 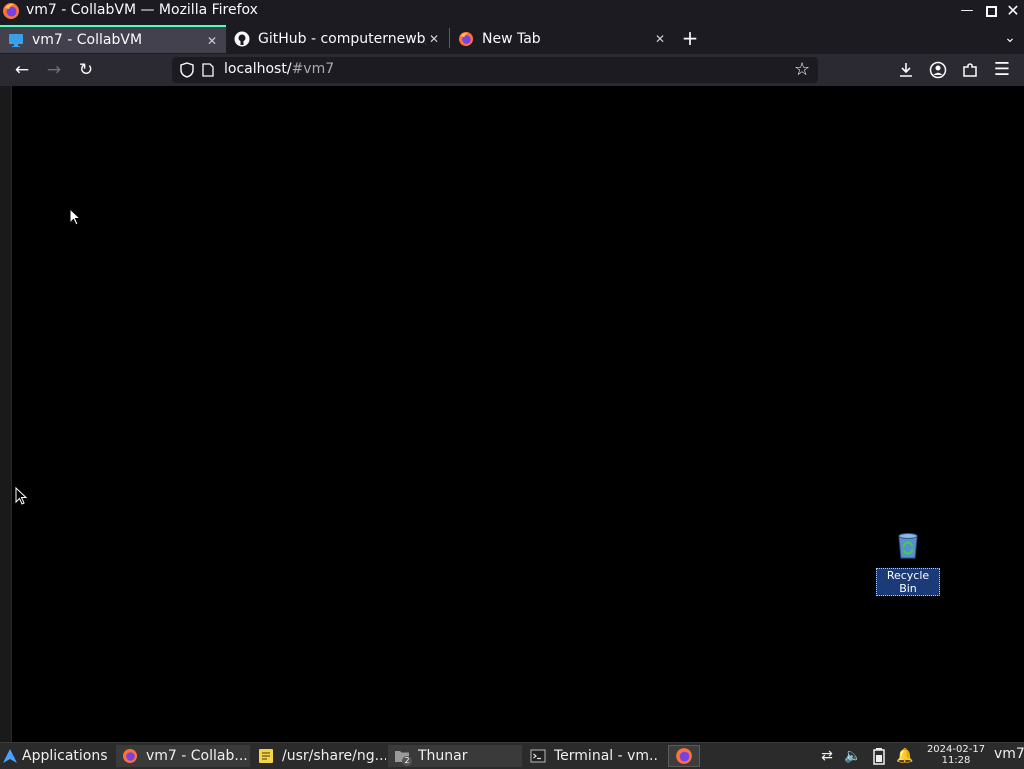 What do you see at coordinates (1002, 70) in the screenshot?
I see `app-menu-hamburger-icon: ☰` at bounding box center [1002, 70].